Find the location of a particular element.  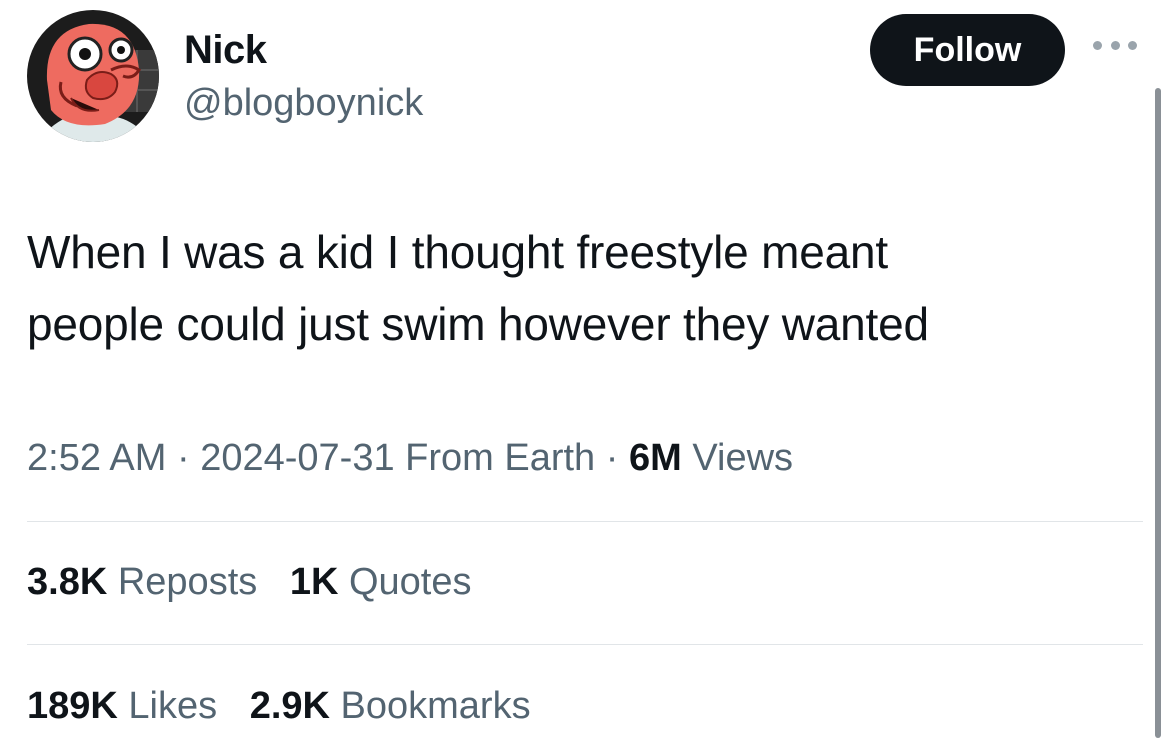

bookmarks-stat: 2.9K Bookmarks is located at coordinates (390, 706).